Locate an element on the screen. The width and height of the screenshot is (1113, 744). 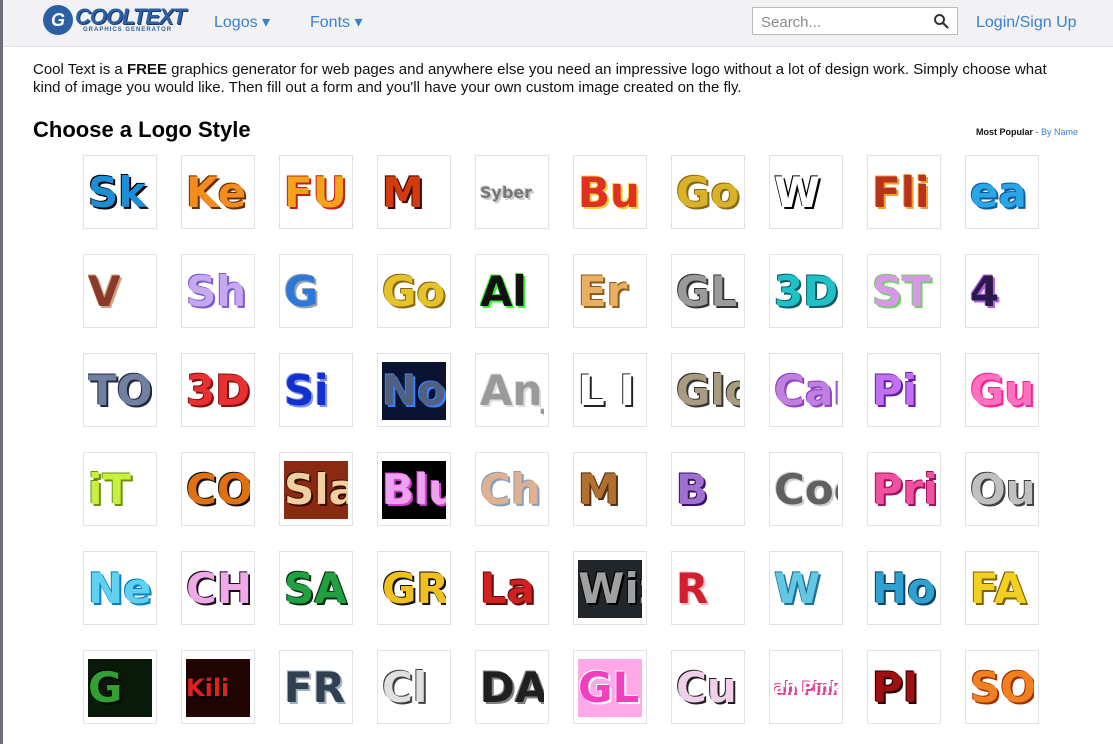
logo-style-tile: Sh is located at coordinates (218, 291).